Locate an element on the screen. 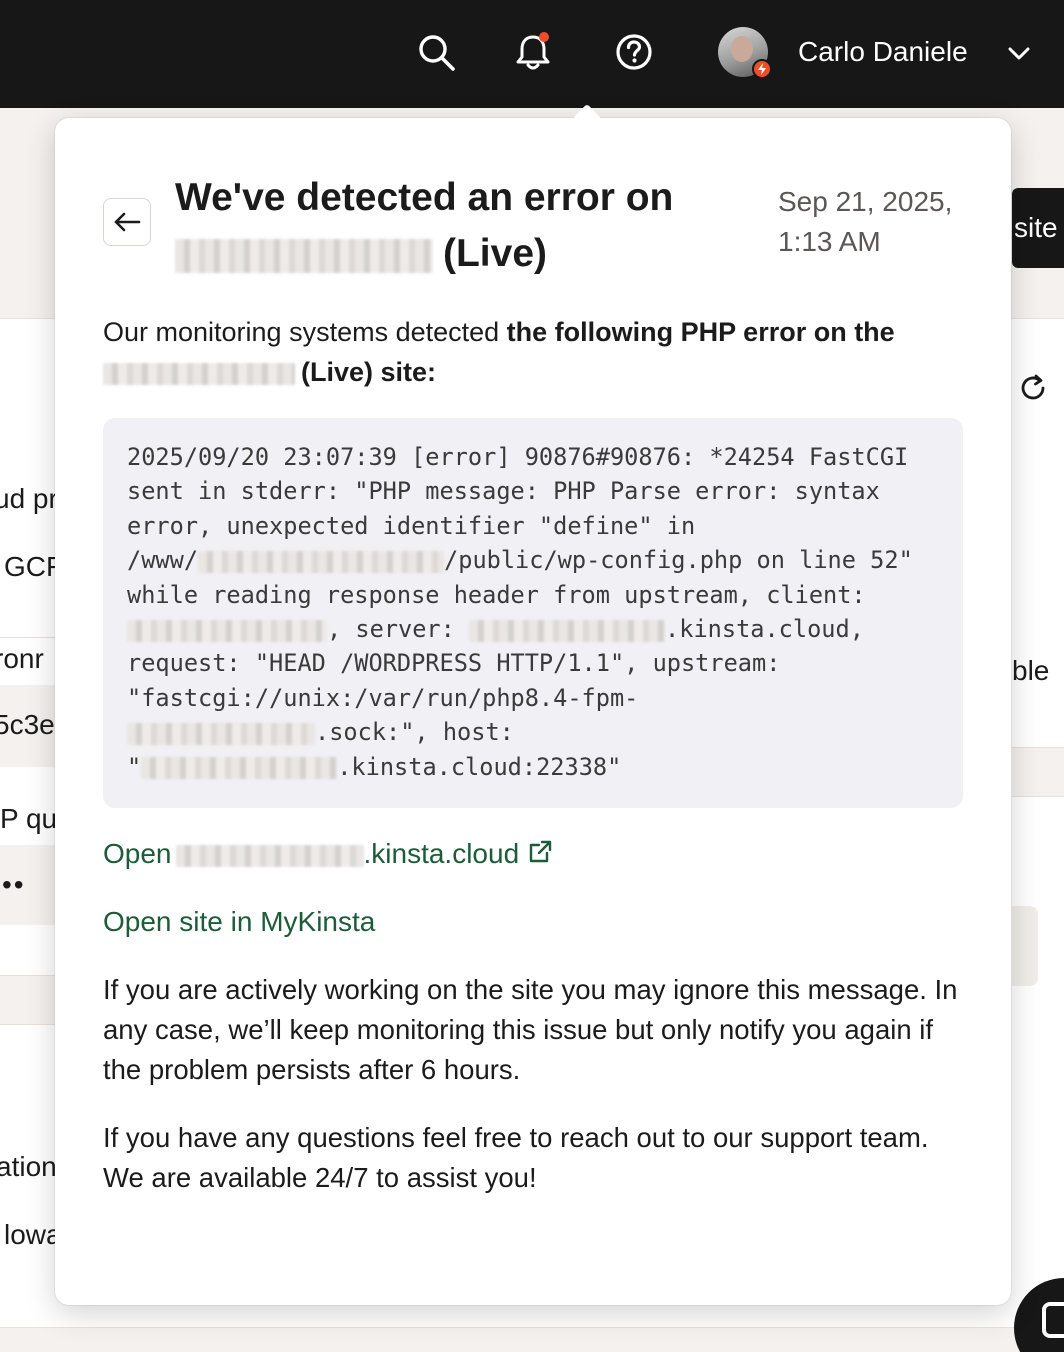  background-text-fragment: P qu is located at coordinates (29, 818).